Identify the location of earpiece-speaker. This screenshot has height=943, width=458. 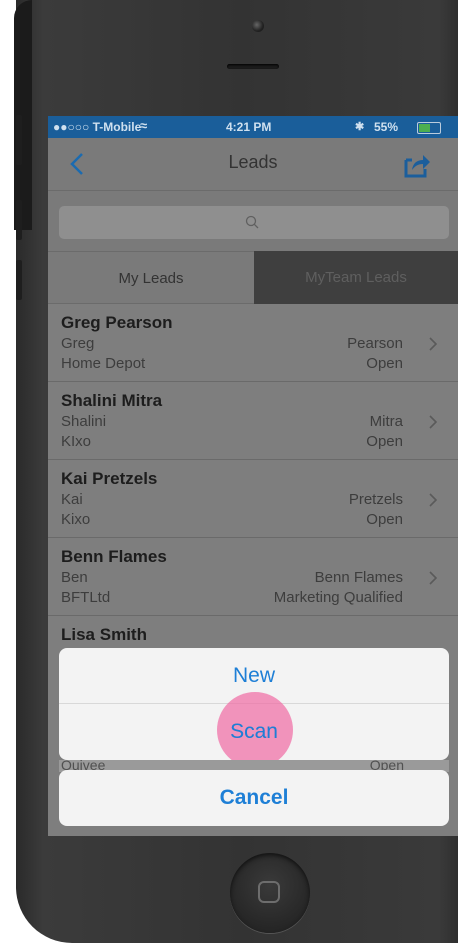
(253, 66).